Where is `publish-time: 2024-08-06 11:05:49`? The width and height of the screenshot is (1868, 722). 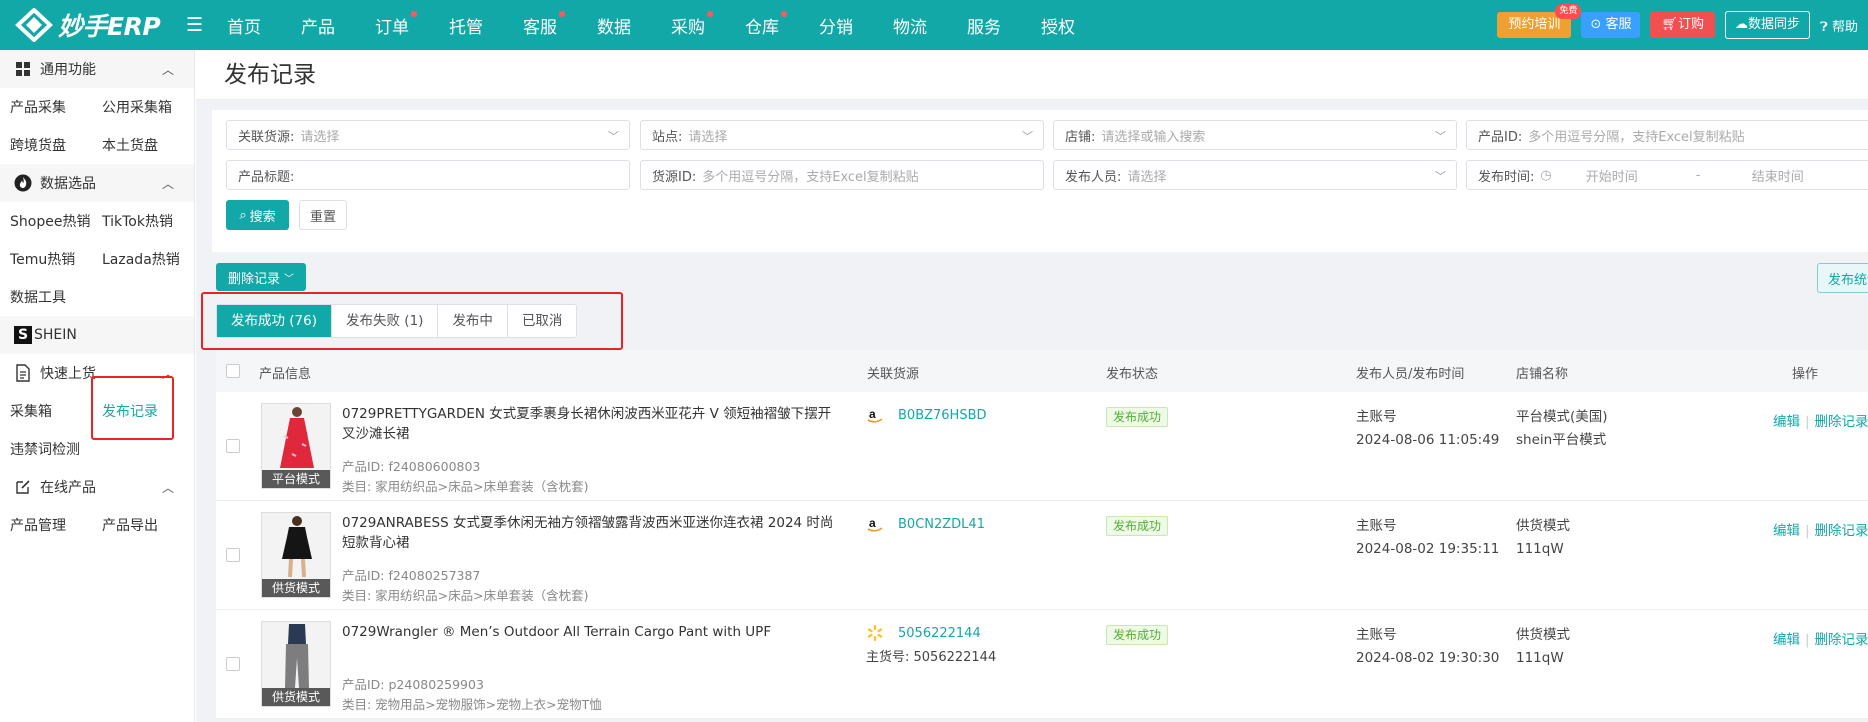
publish-time: 2024-08-06 11:05:49 is located at coordinates (1428, 440).